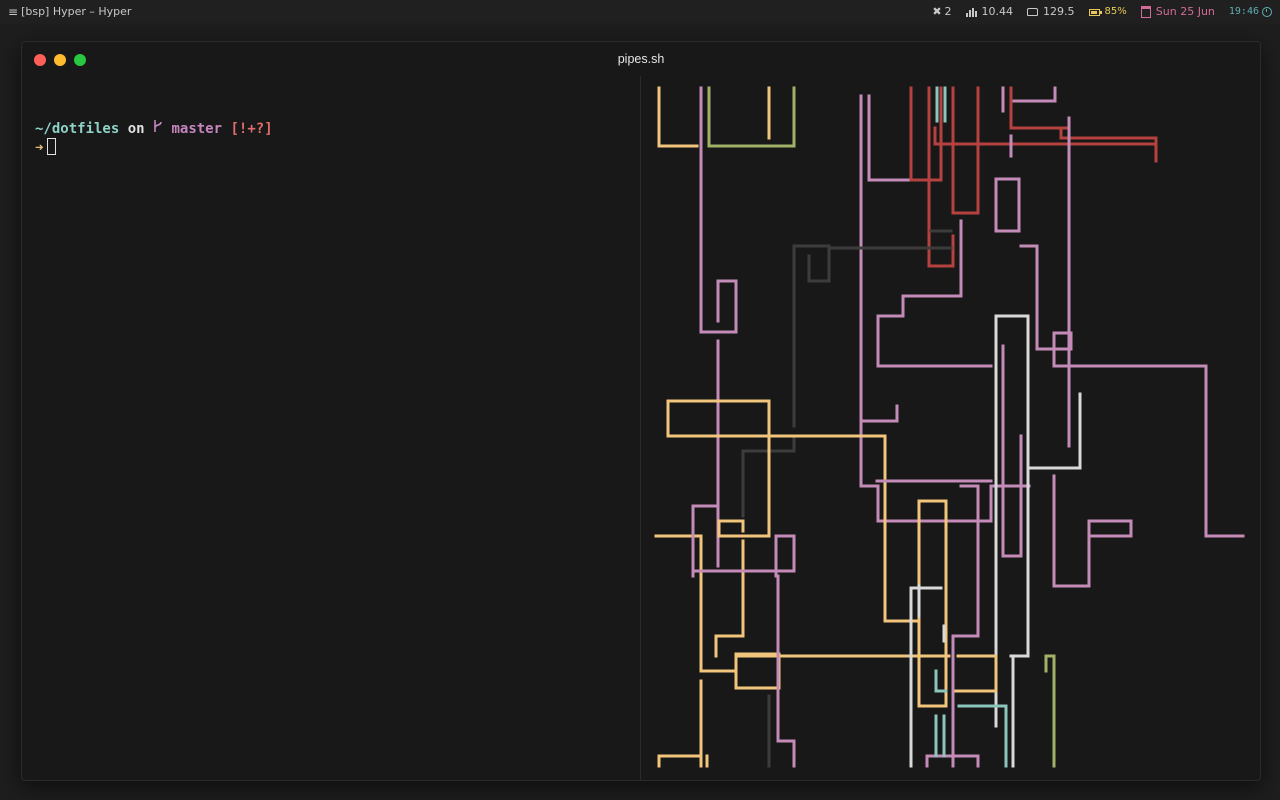 This screenshot has height=800, width=1280. What do you see at coordinates (1145, 12) in the screenshot?
I see `calendar-icon` at bounding box center [1145, 12].